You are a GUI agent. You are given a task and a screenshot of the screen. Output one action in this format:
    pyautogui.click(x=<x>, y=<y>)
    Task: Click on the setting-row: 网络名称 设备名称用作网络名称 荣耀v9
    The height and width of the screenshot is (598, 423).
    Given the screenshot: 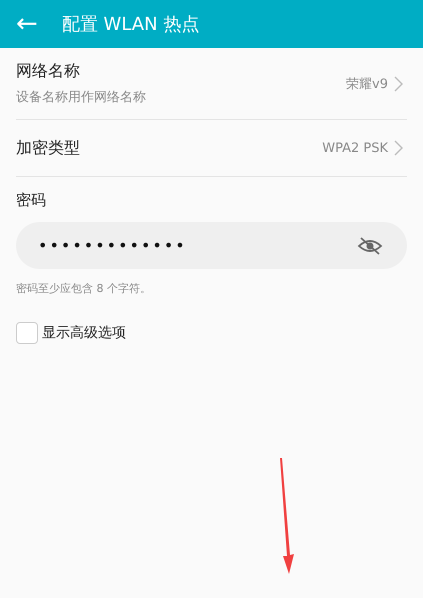 What is the action you would take?
    pyautogui.click(x=211, y=84)
    